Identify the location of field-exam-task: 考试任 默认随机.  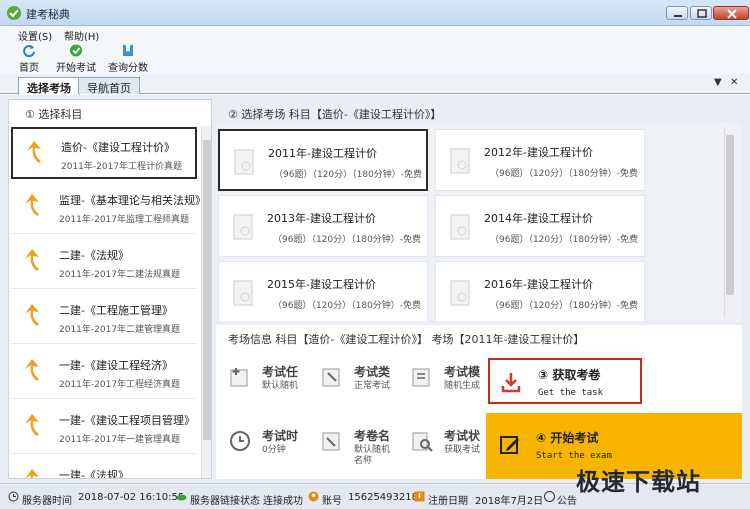
(273, 381).